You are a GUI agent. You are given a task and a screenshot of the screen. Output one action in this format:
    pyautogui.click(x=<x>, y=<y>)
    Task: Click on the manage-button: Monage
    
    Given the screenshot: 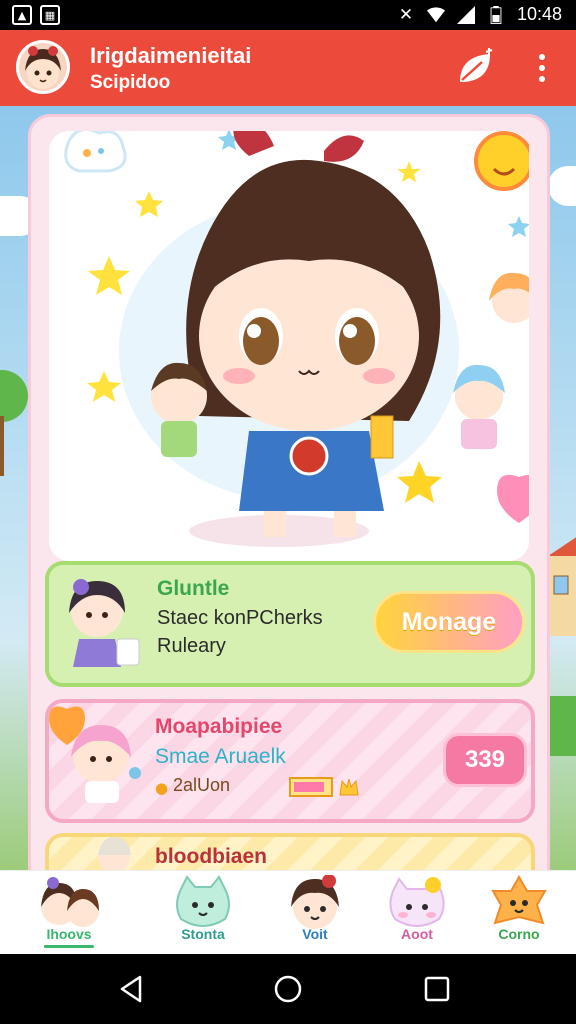 What is the action you would take?
    pyautogui.click(x=449, y=622)
    